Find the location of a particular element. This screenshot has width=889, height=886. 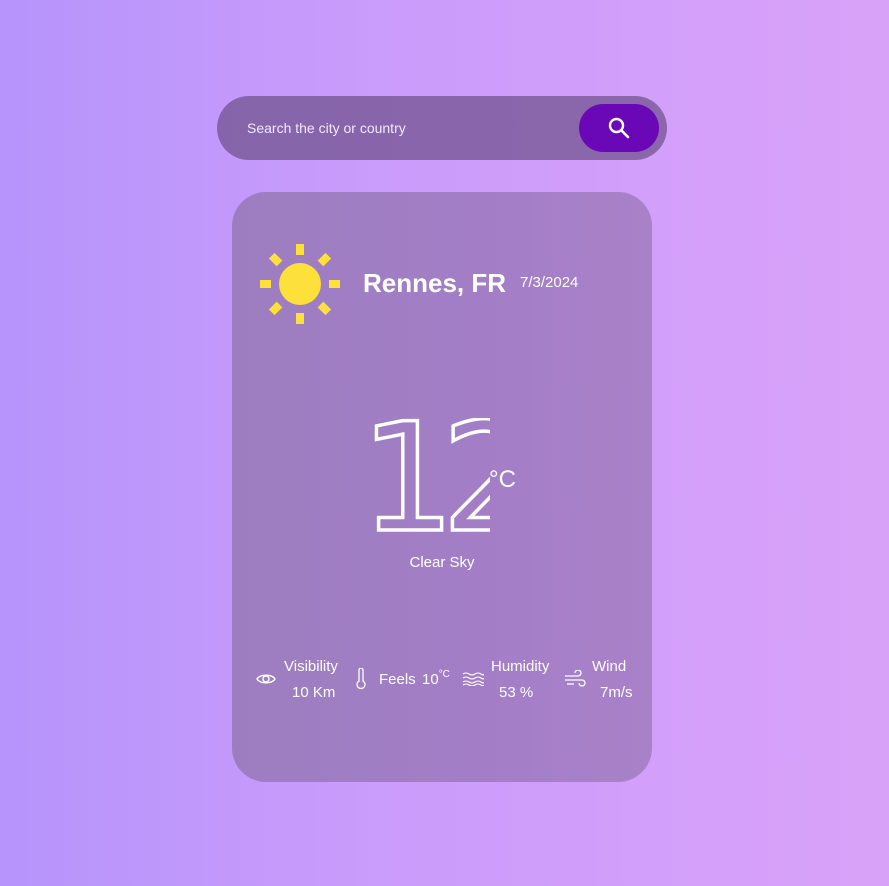

search-icon is located at coordinates (619, 128).